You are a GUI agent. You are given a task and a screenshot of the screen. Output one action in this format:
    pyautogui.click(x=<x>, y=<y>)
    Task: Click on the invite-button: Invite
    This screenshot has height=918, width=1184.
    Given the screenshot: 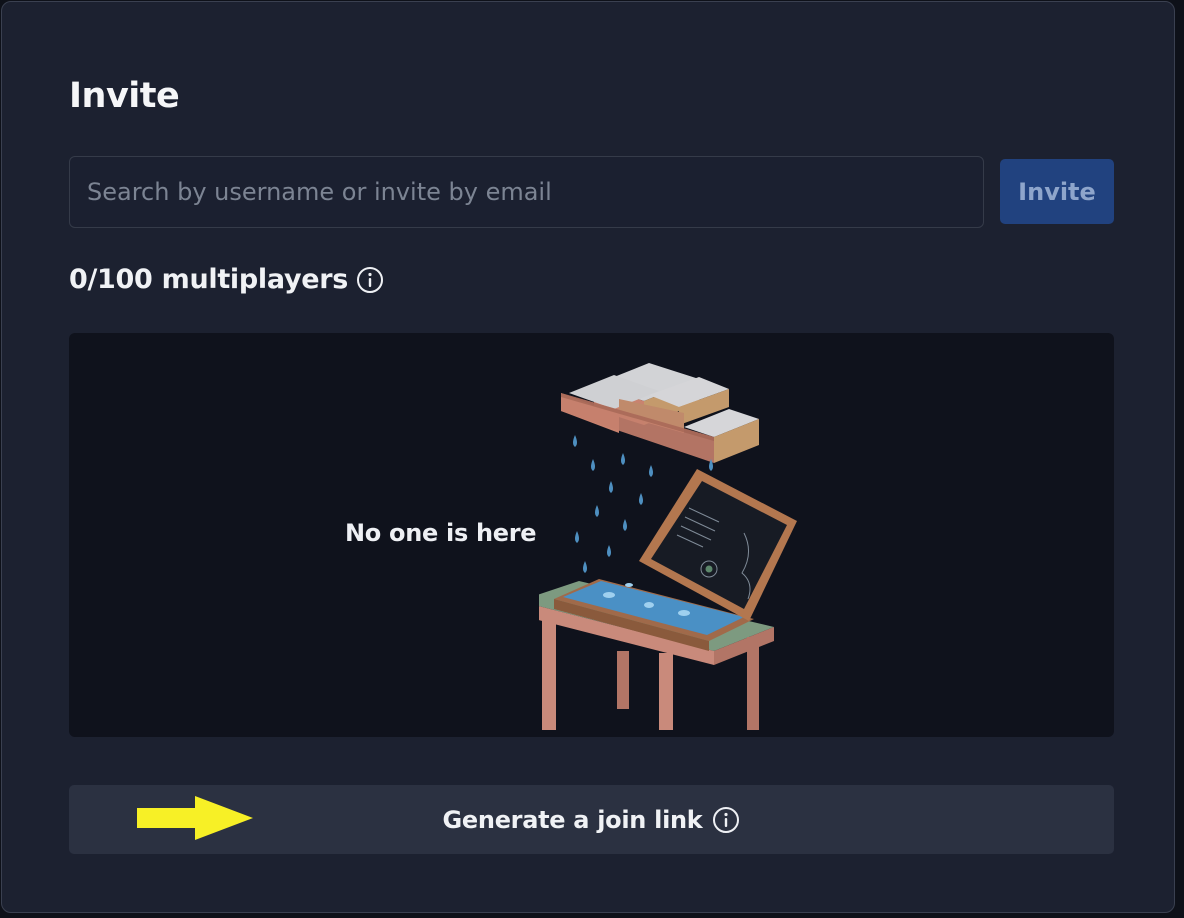 What is the action you would take?
    pyautogui.click(x=1057, y=191)
    